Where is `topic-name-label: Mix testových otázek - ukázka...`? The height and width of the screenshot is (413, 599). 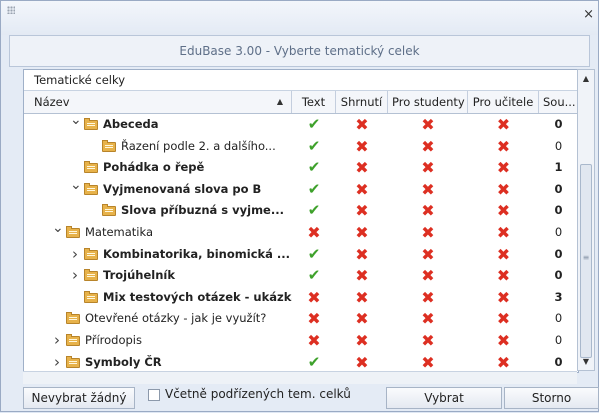 topic-name-label: Mix testových otázek - ukázka... is located at coordinates (197, 296).